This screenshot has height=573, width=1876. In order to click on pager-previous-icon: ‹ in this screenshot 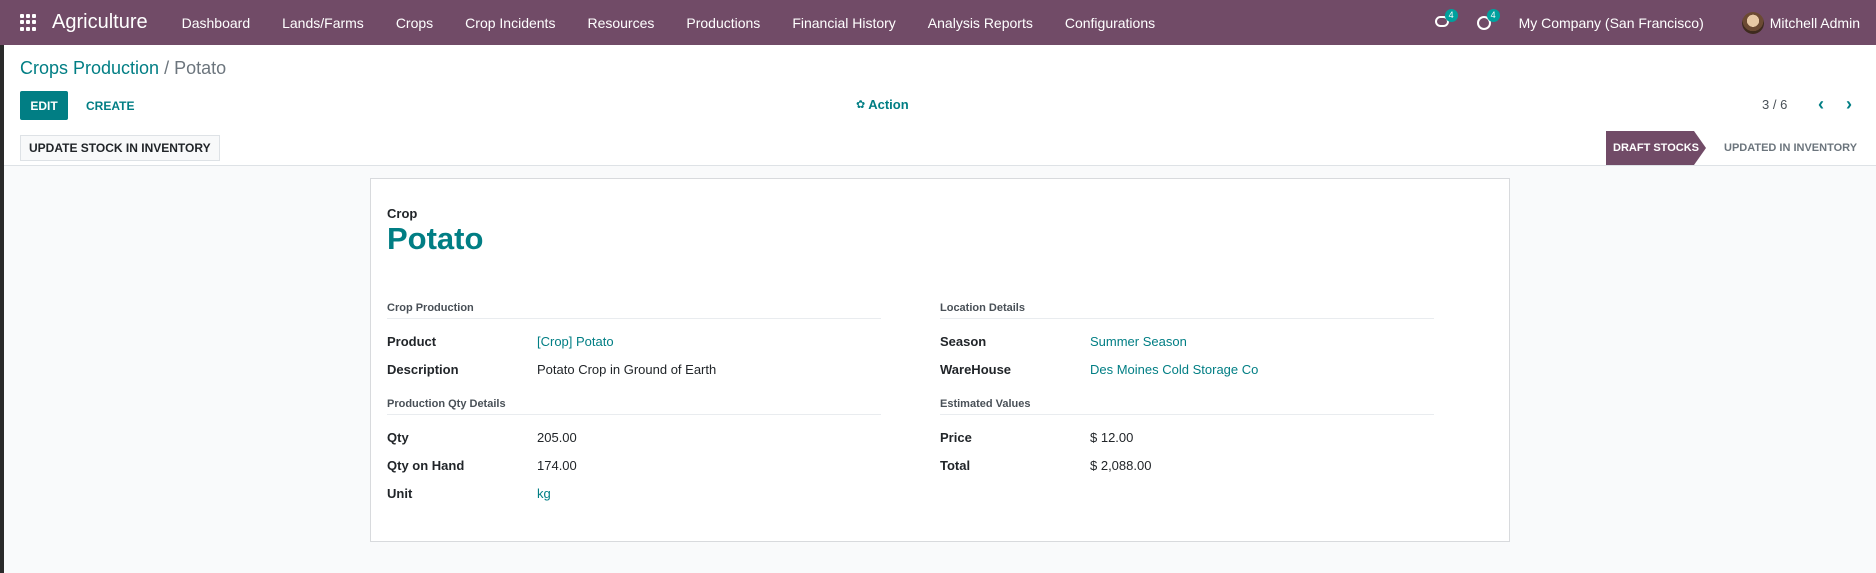, I will do `click(1821, 104)`.